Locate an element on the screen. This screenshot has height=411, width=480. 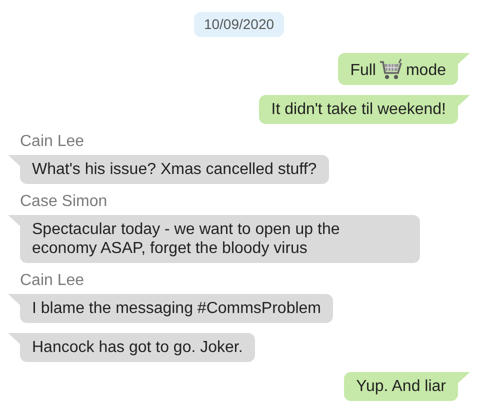
cart-icon is located at coordinates (390, 69).